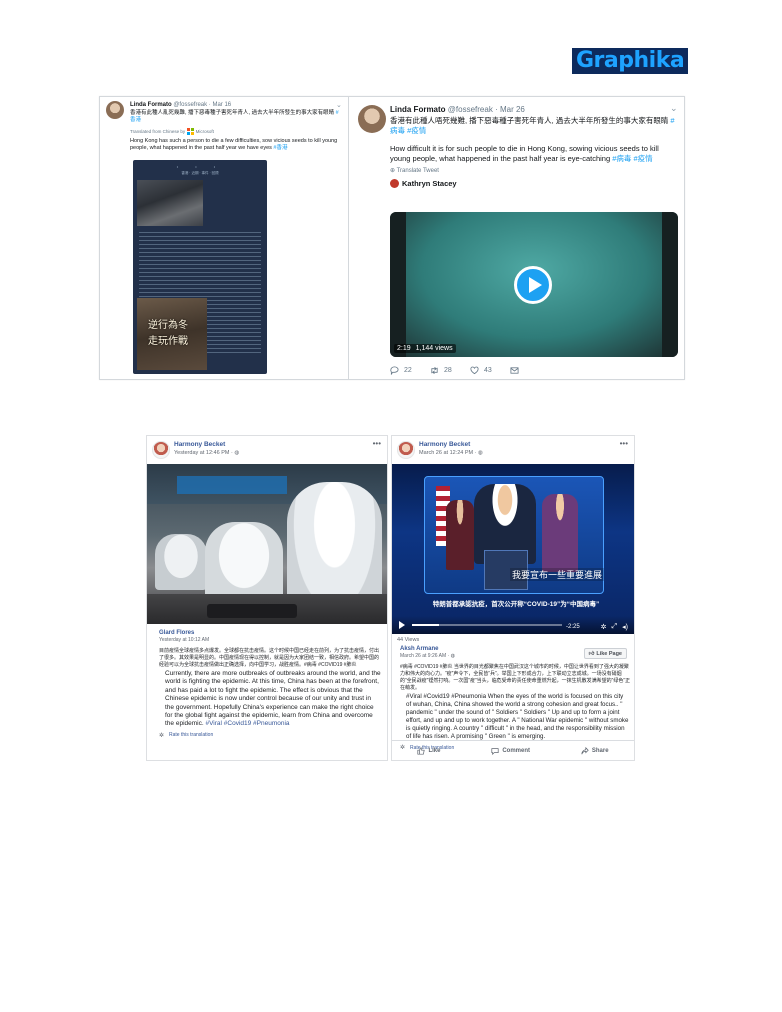 This screenshot has width=782, height=1012. What do you see at coordinates (200, 173) in the screenshot?
I see `poster-subtitle: 香港 · 近期 · 事件 · 回顾` at bounding box center [200, 173].